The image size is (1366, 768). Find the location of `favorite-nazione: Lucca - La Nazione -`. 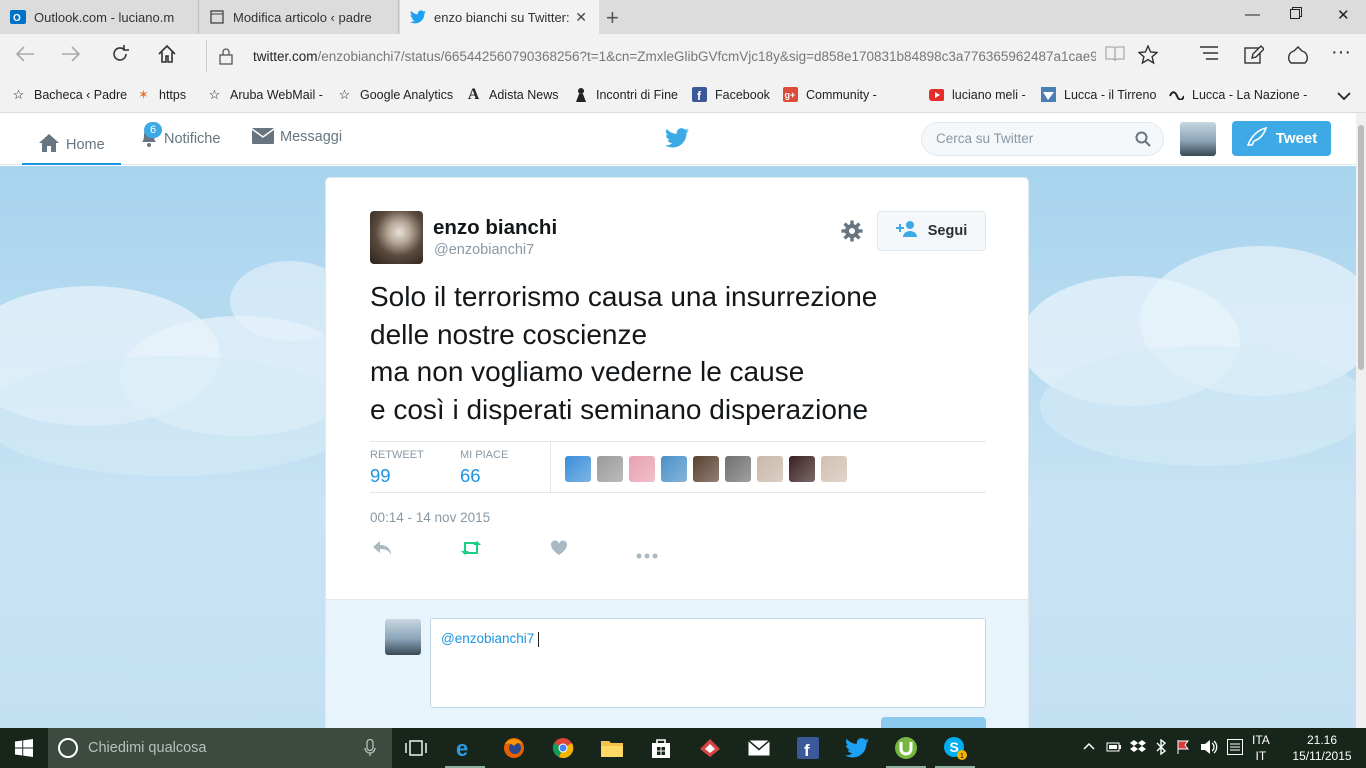

favorite-nazione: Lucca - La Nazione - is located at coordinates (1238, 94).